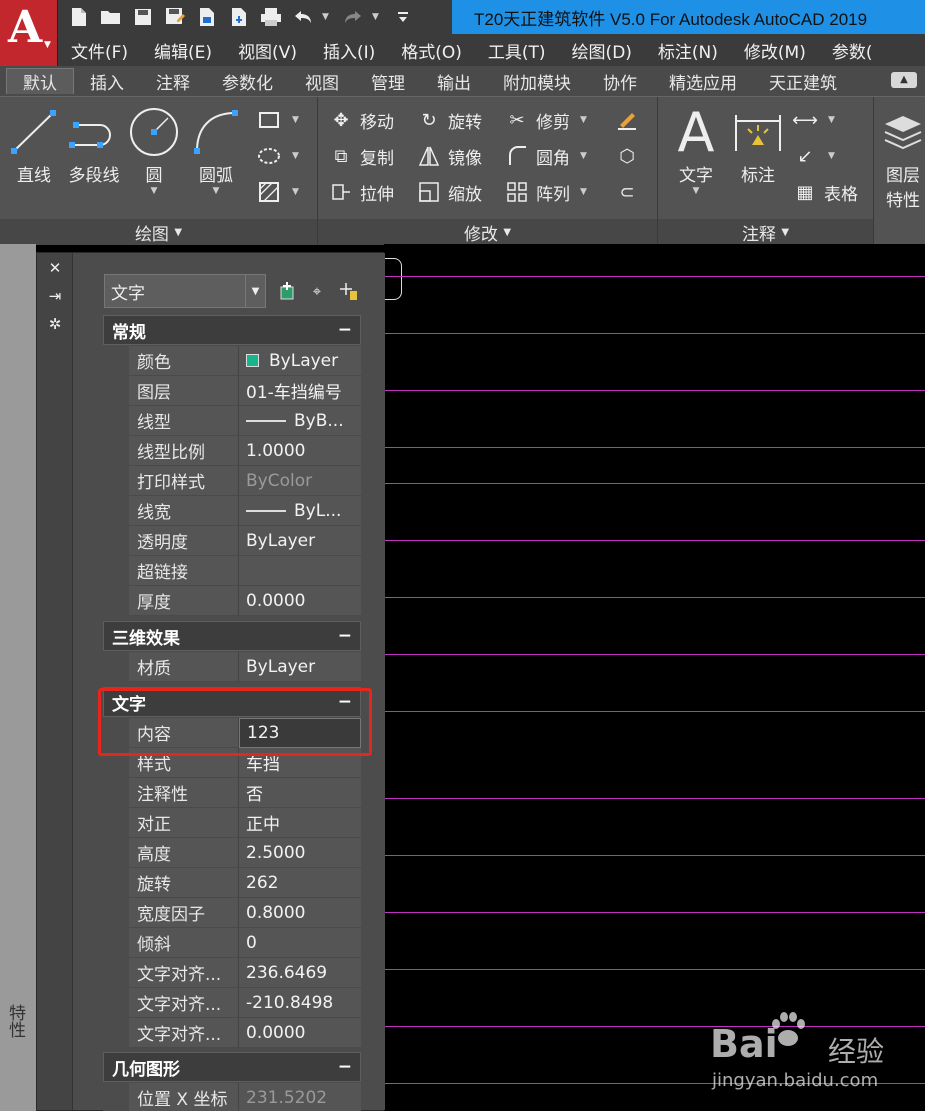 This screenshot has width=925, height=1111. Describe the element at coordinates (300, 973) in the screenshot. I see `property-value: 236.6469` at that location.